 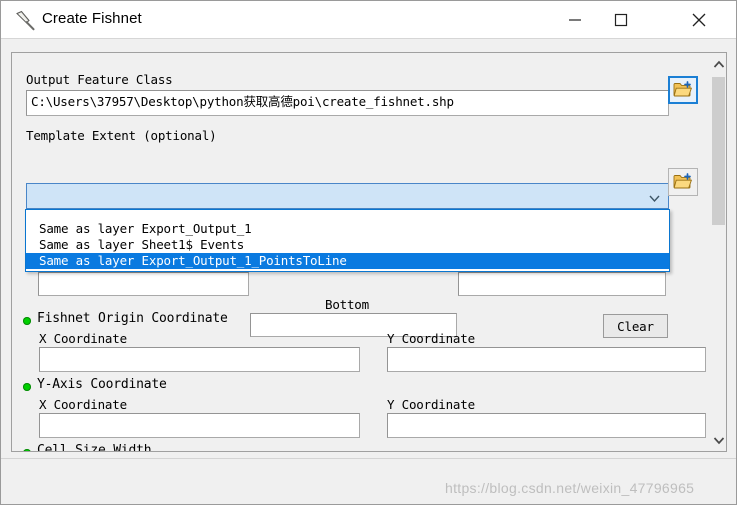 What do you see at coordinates (431, 338) in the screenshot?
I see `fishnet-origin-y-label: Y Coordinate` at bounding box center [431, 338].